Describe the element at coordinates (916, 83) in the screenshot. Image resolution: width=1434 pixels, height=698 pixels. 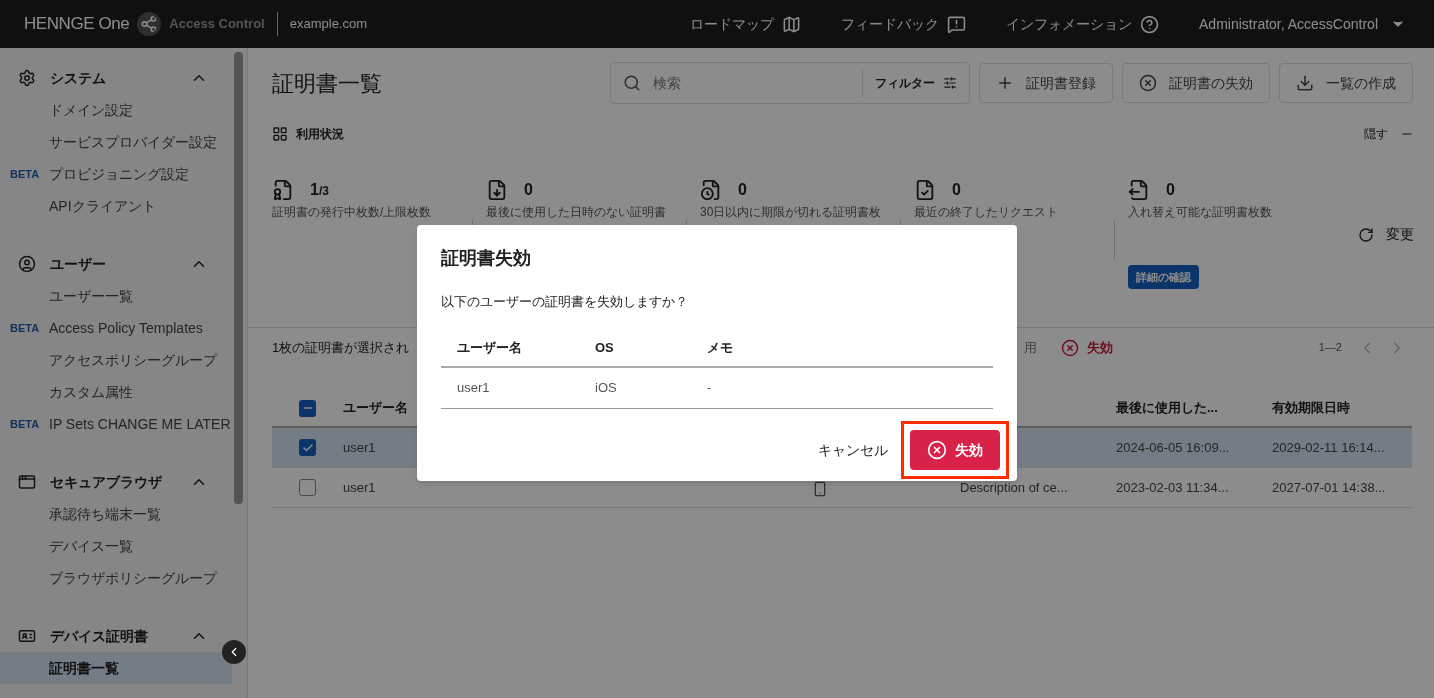
I see `filter-button: フィルター` at that location.